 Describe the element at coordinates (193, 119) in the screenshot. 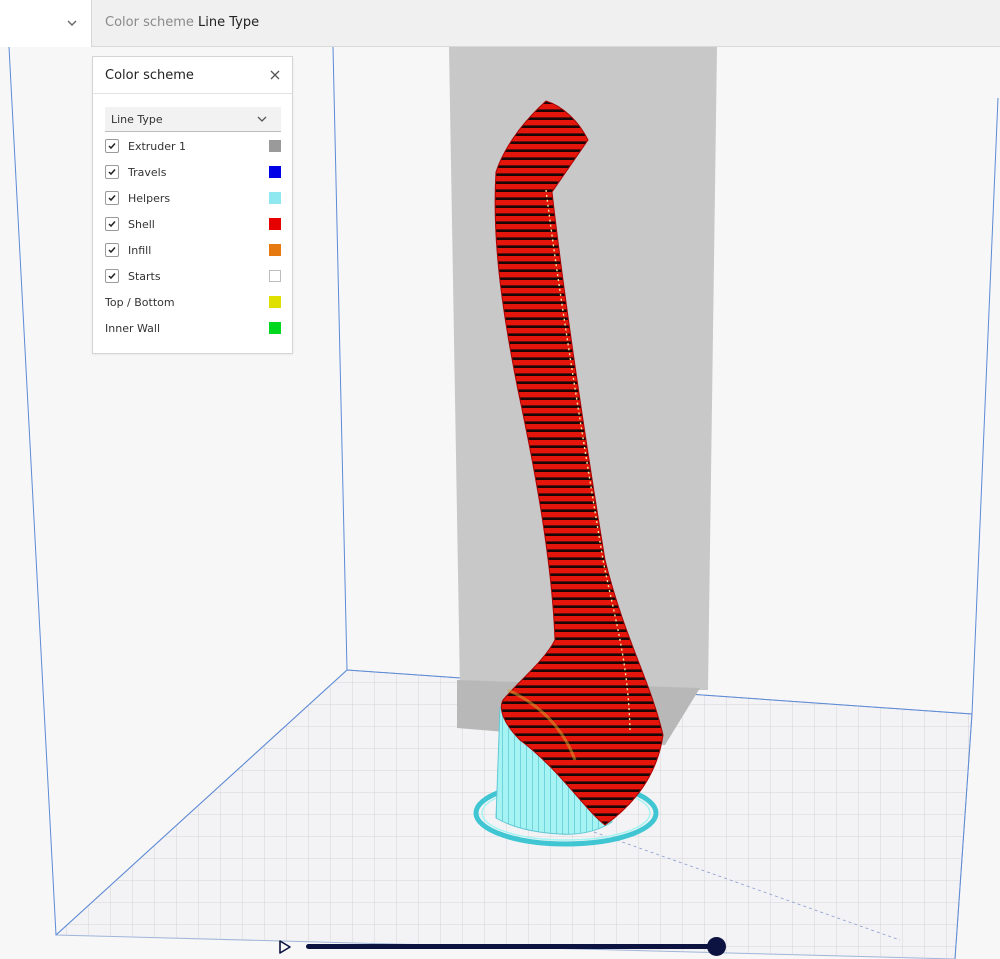

I see `color-scheme-select: Line Type` at that location.